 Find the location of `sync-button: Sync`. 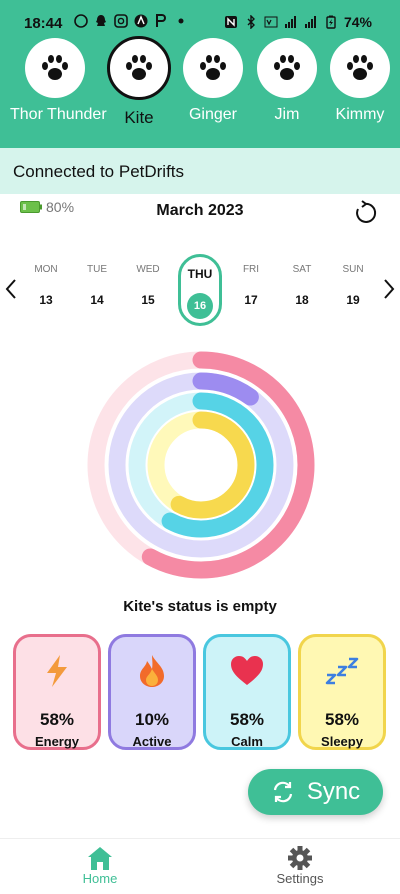

sync-button: Sync is located at coordinates (315, 792).